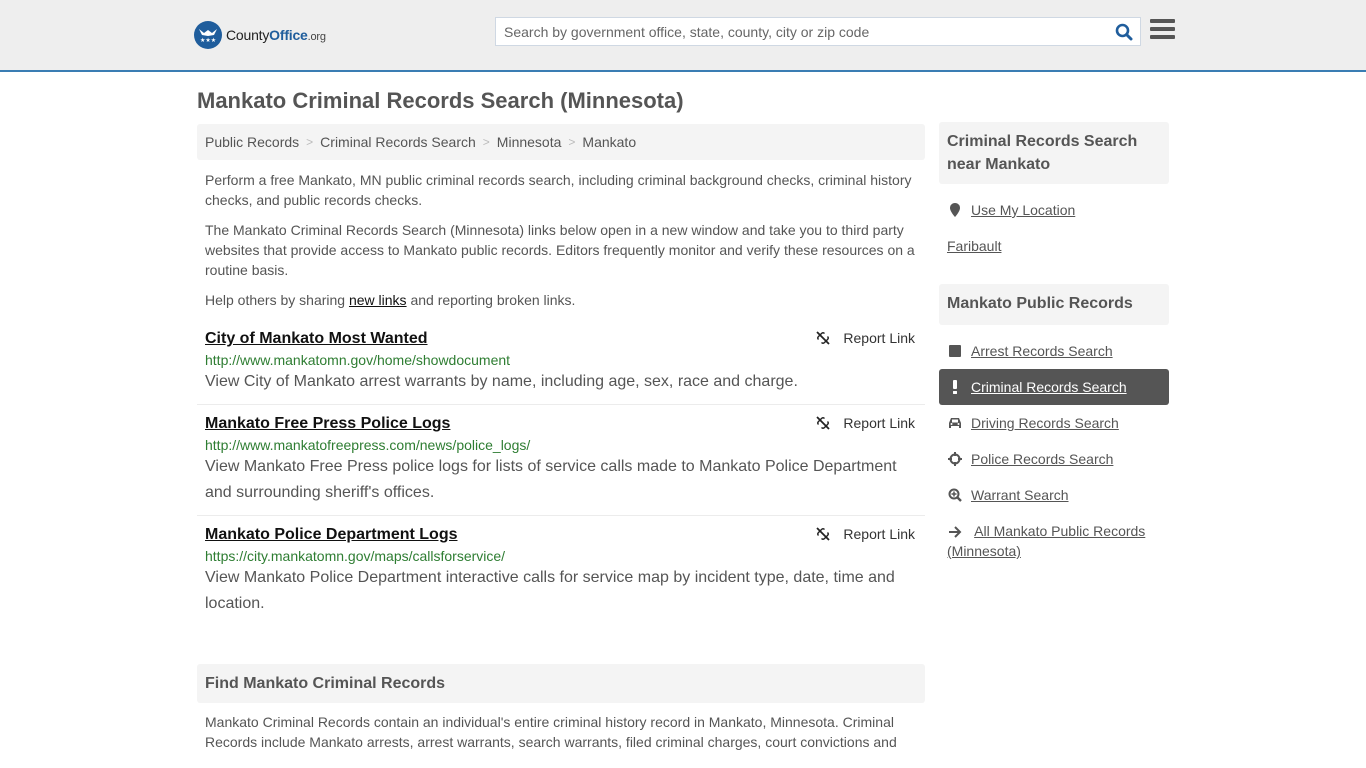 This screenshot has height=768, width=1366. What do you see at coordinates (802, 31) in the screenshot?
I see `search-input` at bounding box center [802, 31].